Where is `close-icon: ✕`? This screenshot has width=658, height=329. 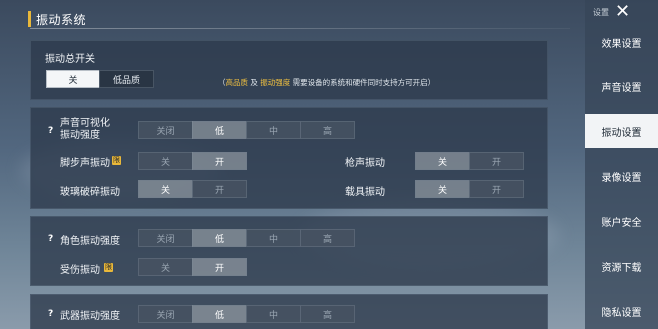 close-icon: ✕ is located at coordinates (622, 12).